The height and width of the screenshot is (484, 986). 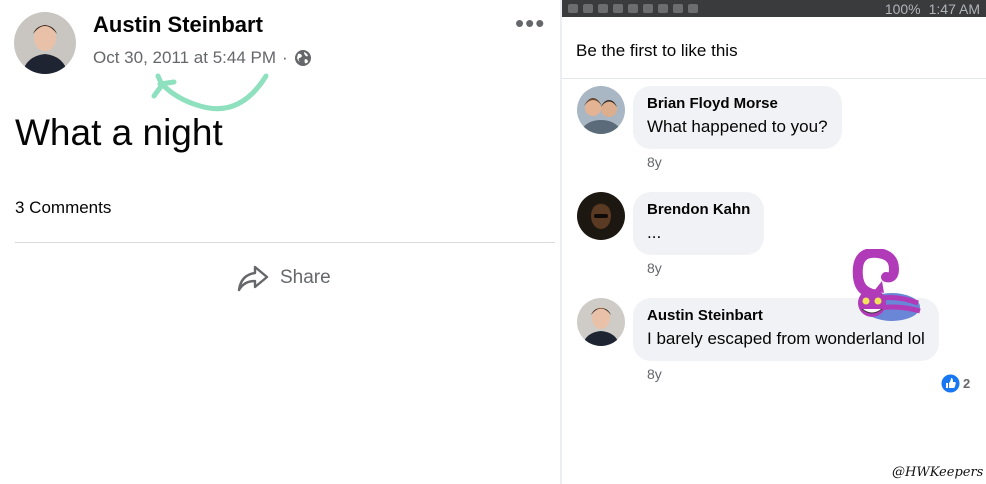 What do you see at coordinates (178, 25) in the screenshot?
I see `post-author-name: Austin Steinbart` at bounding box center [178, 25].